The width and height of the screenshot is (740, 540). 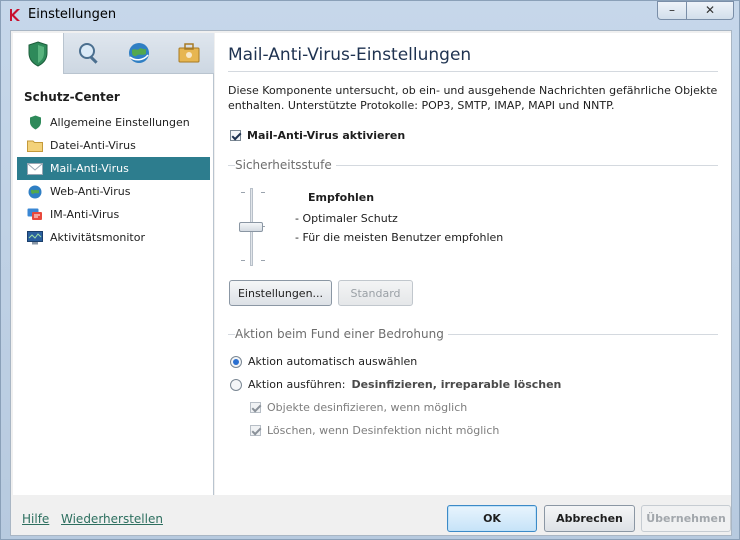 What do you see at coordinates (350, 55) in the screenshot?
I see `page-title: Mail-Anti-Virus-Einstellungen` at bounding box center [350, 55].